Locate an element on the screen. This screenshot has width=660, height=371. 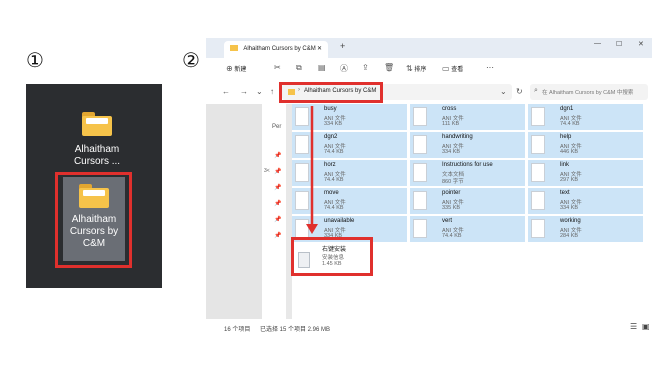
status-bar: 16 个项目 已选择 15 个项目 2.96 MB ☰ ▣ is located at coordinates (434, 328).